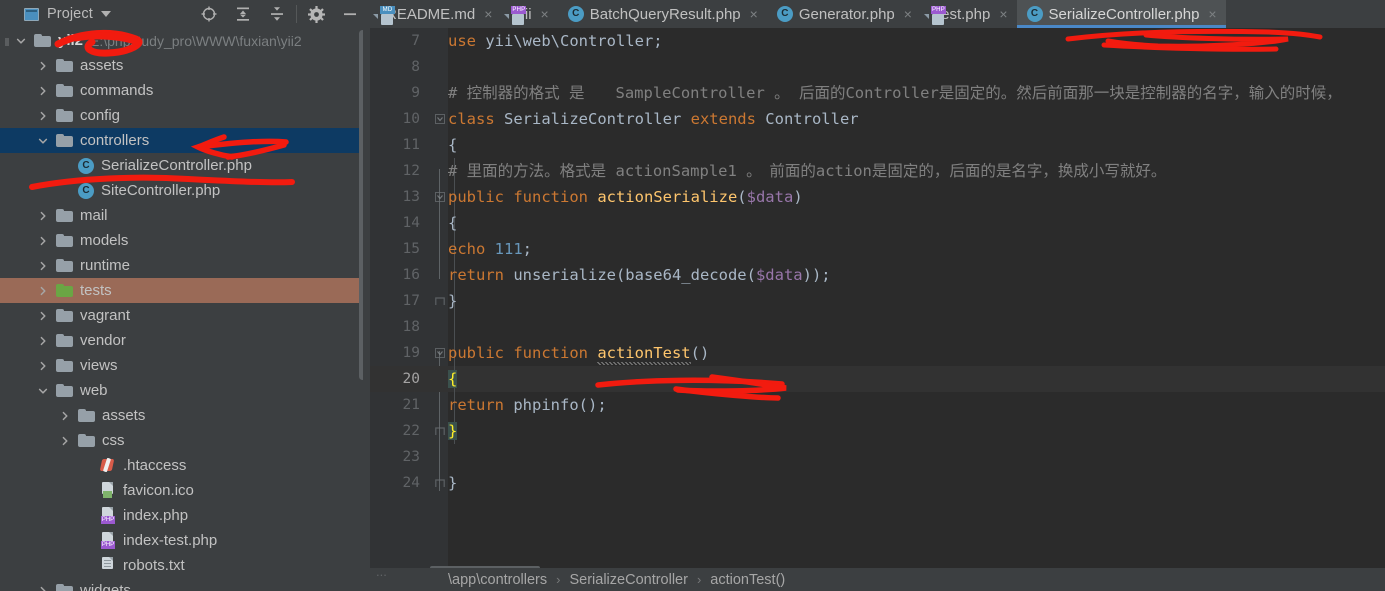 Image resolution: width=1385 pixels, height=591 pixels. What do you see at coordinates (877, 67) in the screenshot?
I see `code-line: 8` at bounding box center [877, 67].